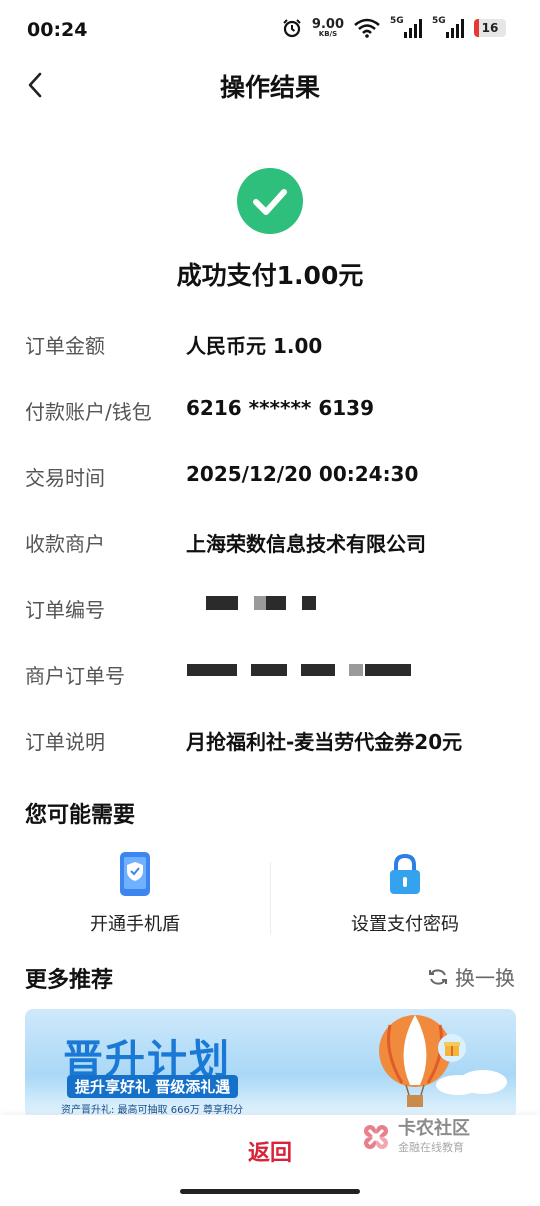  What do you see at coordinates (485, 978) in the screenshot?
I see `refresh-label: 换一换` at bounding box center [485, 978].